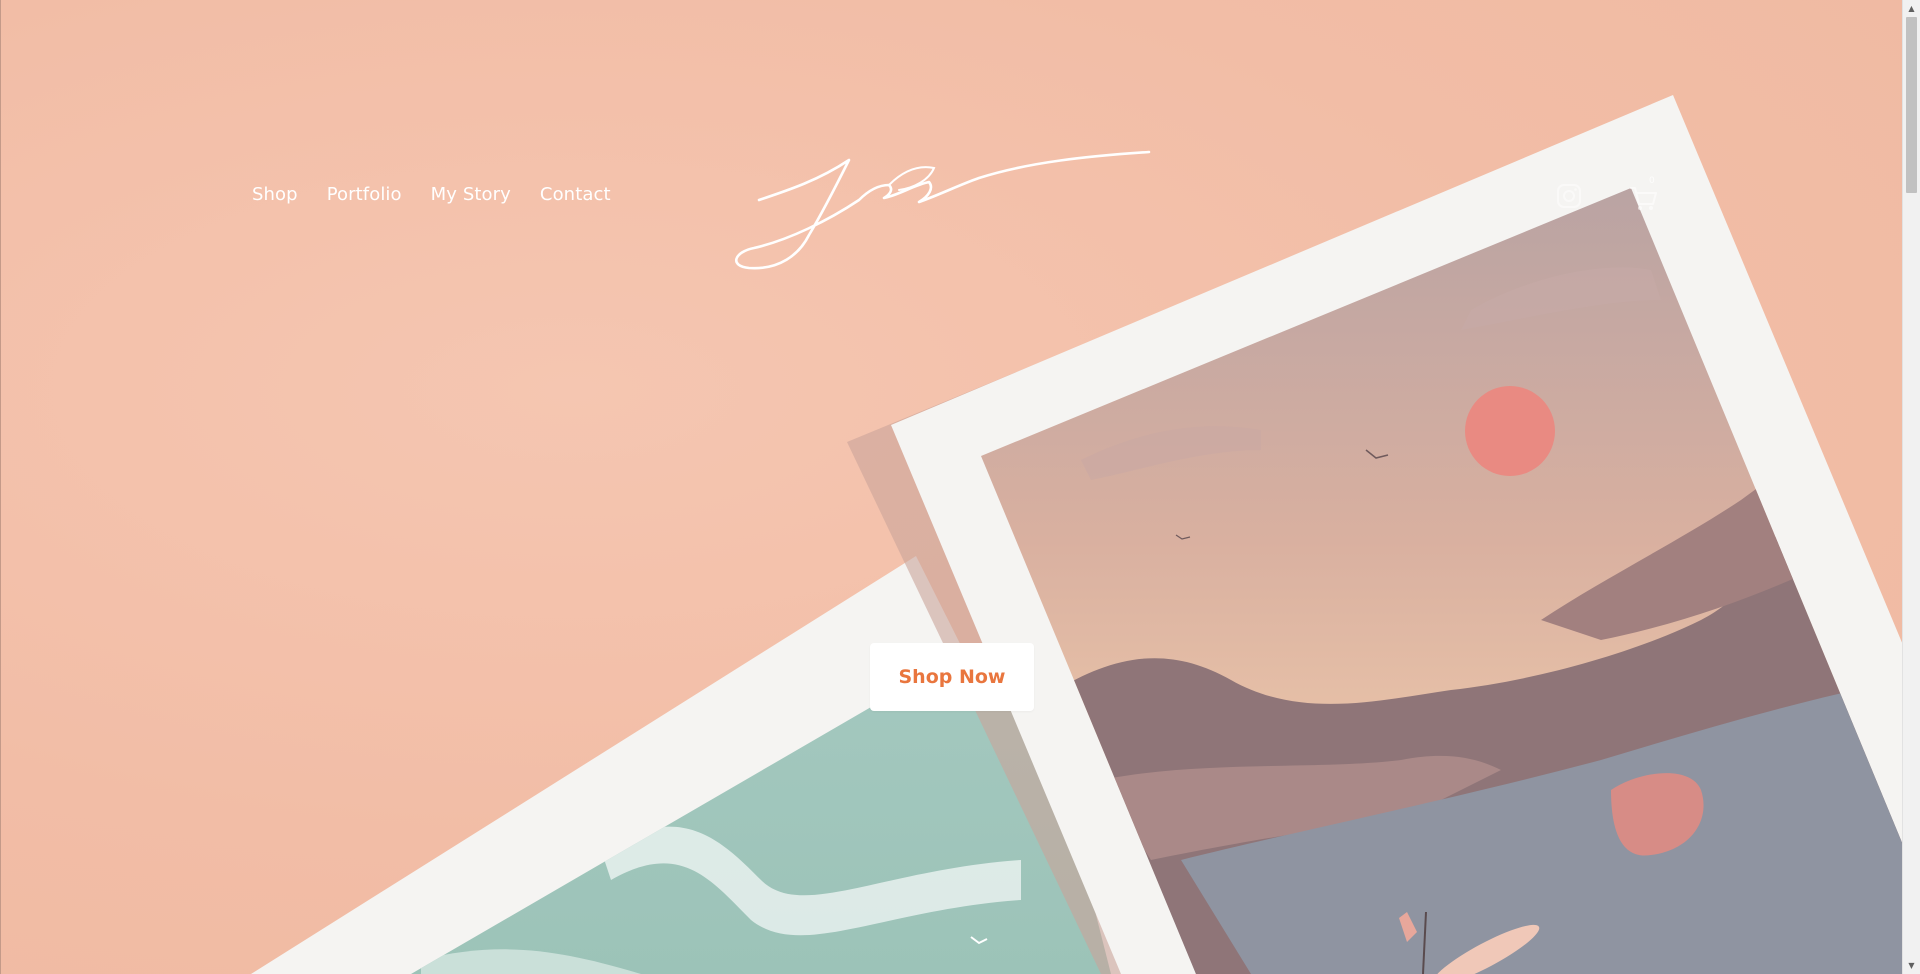 This screenshot has height=974, width=1920. What do you see at coordinates (1911, 8) in the screenshot?
I see `scroll-up-arrow-icon: ▲` at bounding box center [1911, 8].